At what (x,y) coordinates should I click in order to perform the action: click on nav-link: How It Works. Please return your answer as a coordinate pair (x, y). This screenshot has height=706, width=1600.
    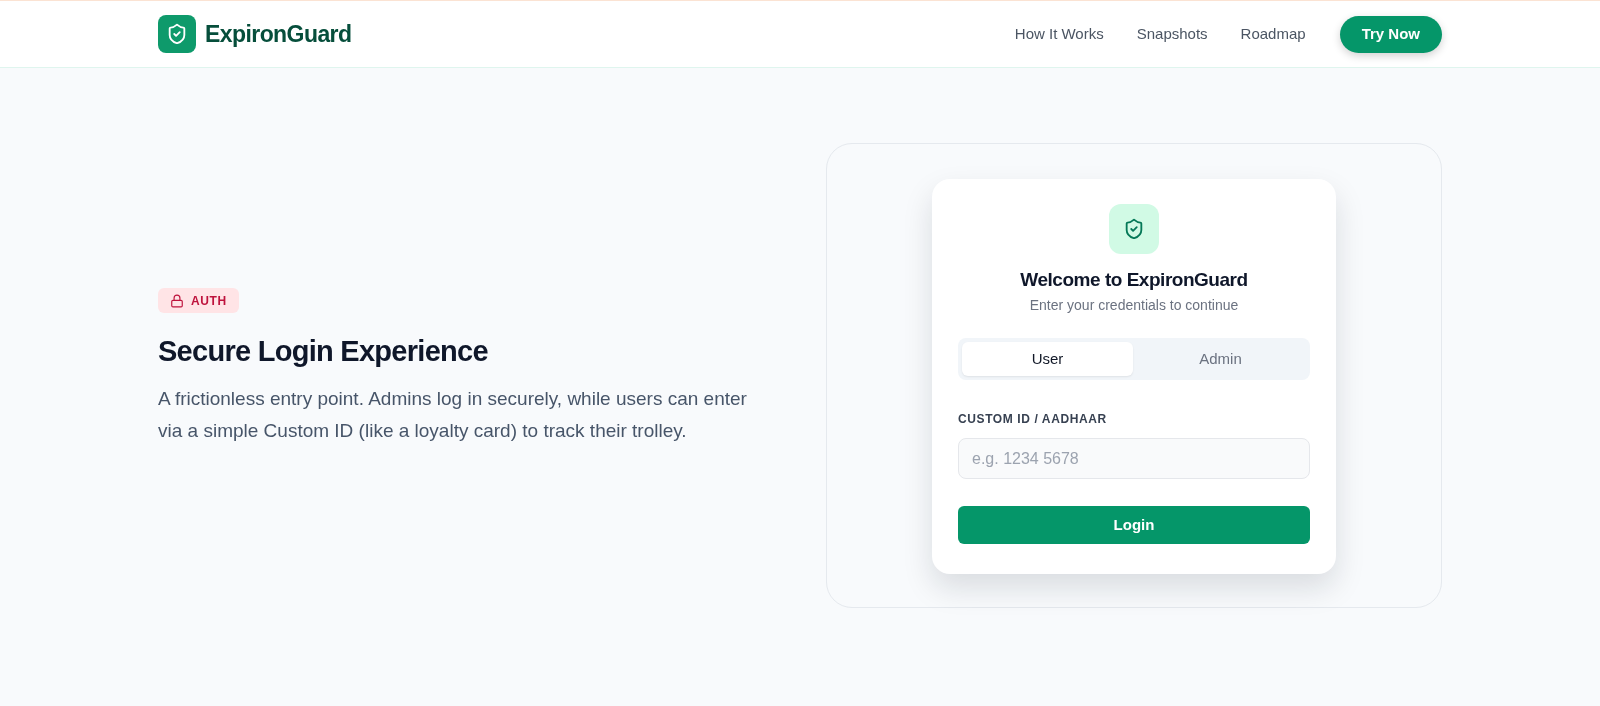
    Looking at the image, I should click on (1059, 34).